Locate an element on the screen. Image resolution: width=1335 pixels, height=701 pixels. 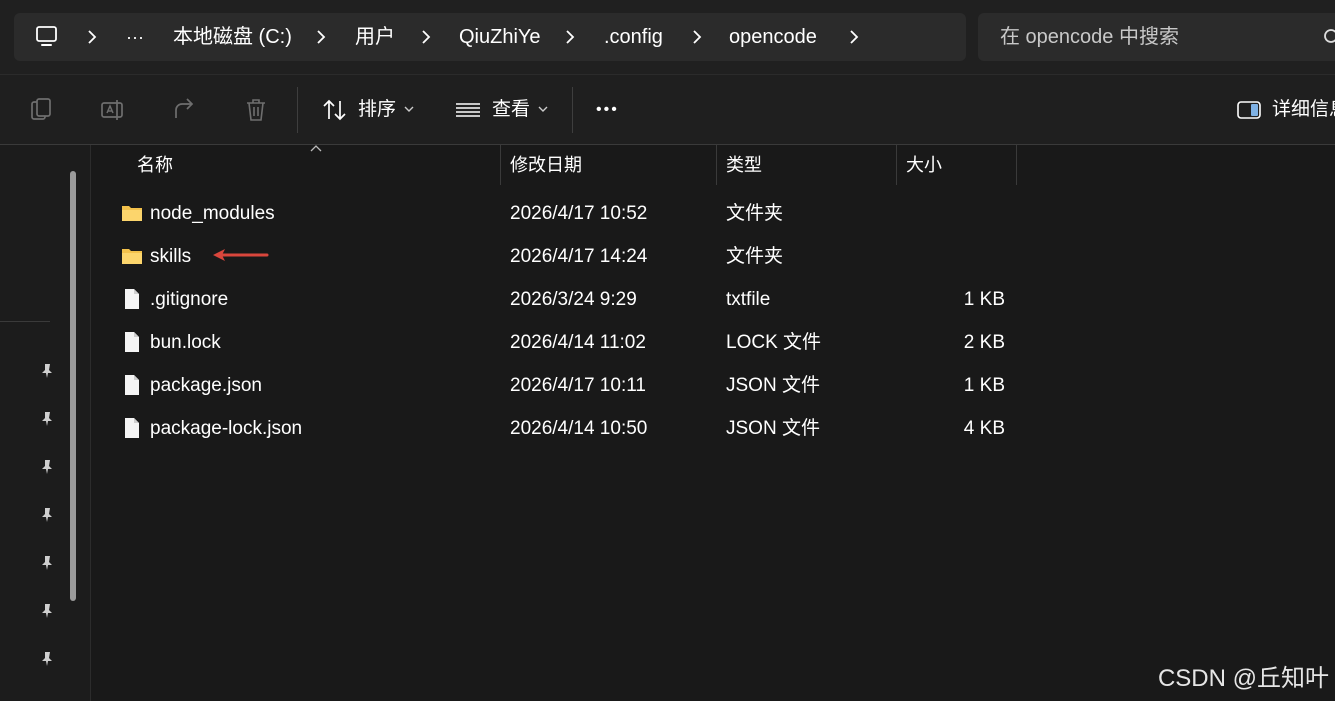
file-name: .gitignore is located at coordinates (189, 299).